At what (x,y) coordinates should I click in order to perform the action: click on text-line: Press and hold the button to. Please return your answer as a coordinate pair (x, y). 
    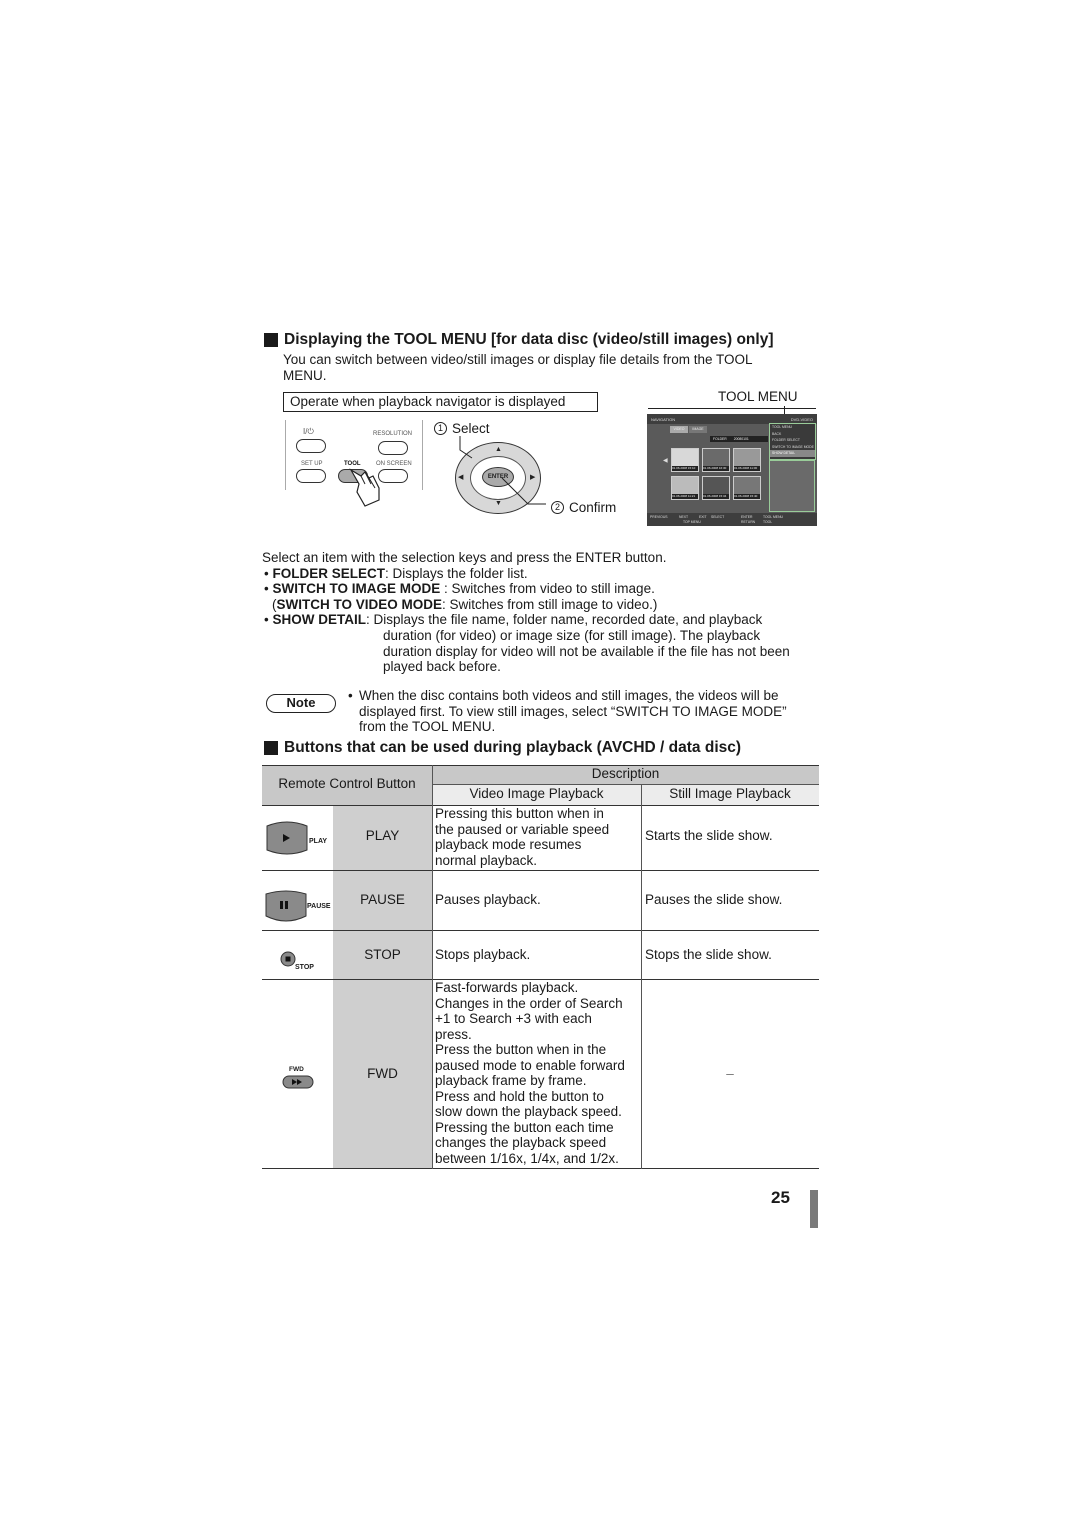
    Looking at the image, I should click on (519, 1096).